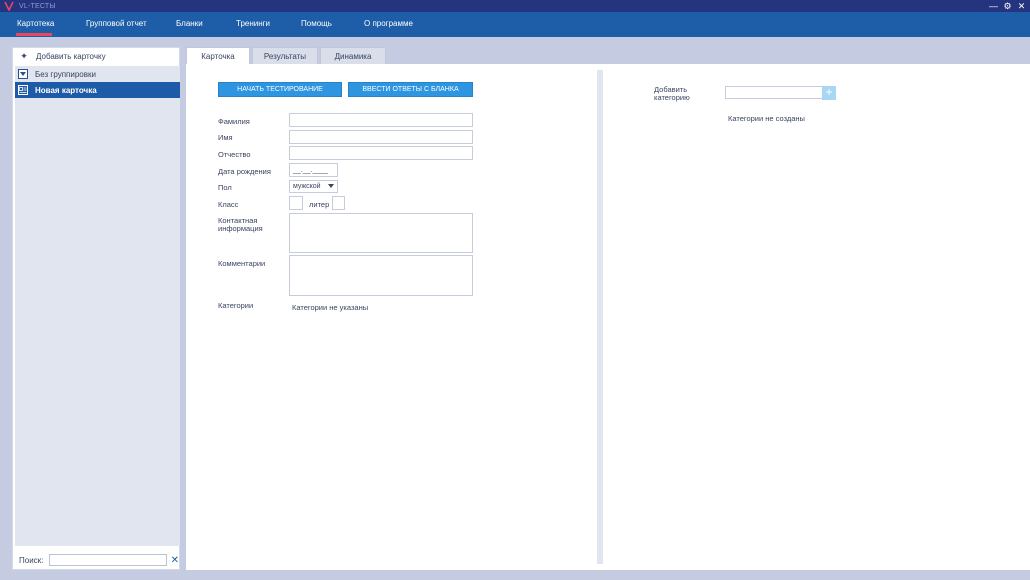 This screenshot has height=580, width=1030. Describe the element at coordinates (236, 305) in the screenshot. I see `categories-label: Категории` at that location.